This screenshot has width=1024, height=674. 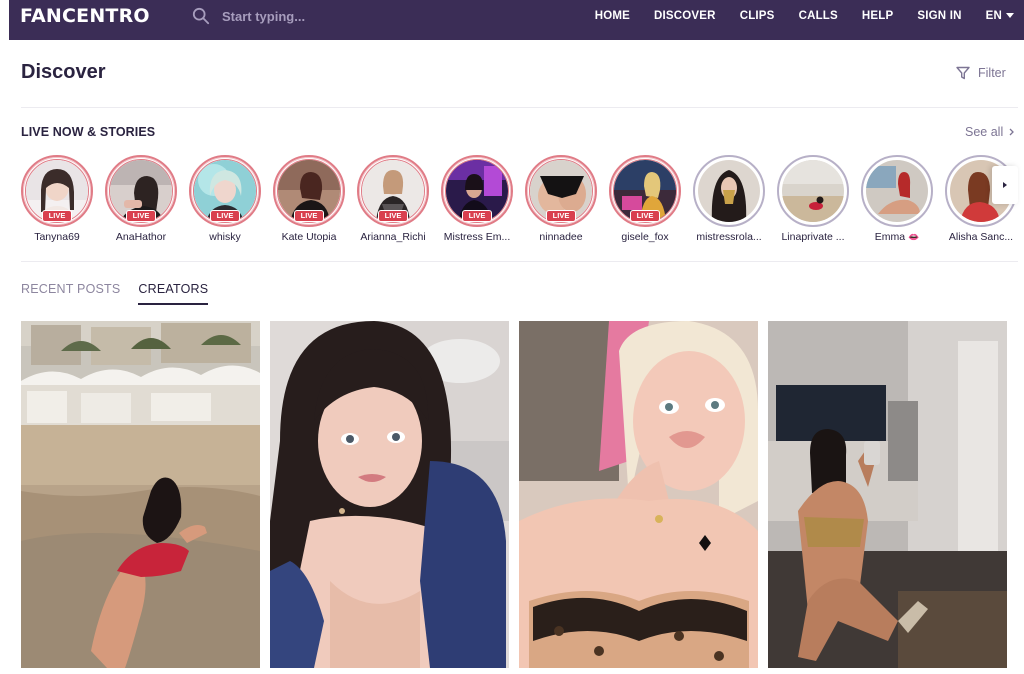 I want to click on tab-creators: CREATORS, so click(x=173, y=293).